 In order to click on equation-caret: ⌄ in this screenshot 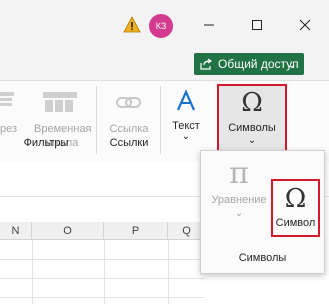, I will do `click(239, 213)`.